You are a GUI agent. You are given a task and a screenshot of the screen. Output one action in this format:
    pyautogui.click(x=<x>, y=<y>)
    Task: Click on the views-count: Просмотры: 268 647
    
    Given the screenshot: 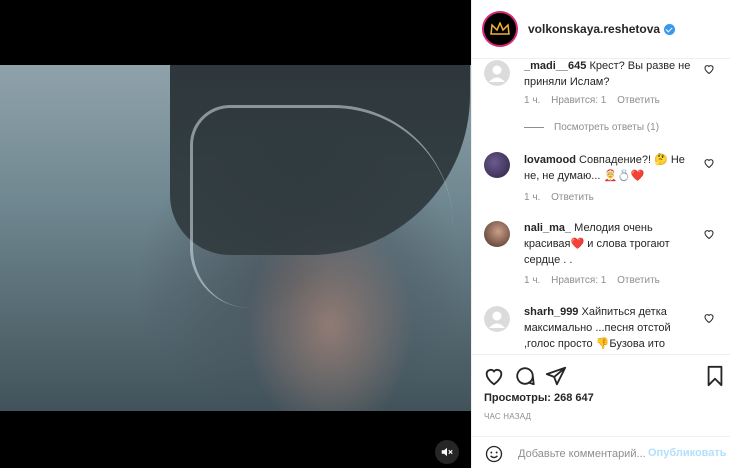 What is the action you would take?
    pyautogui.click(x=539, y=398)
    